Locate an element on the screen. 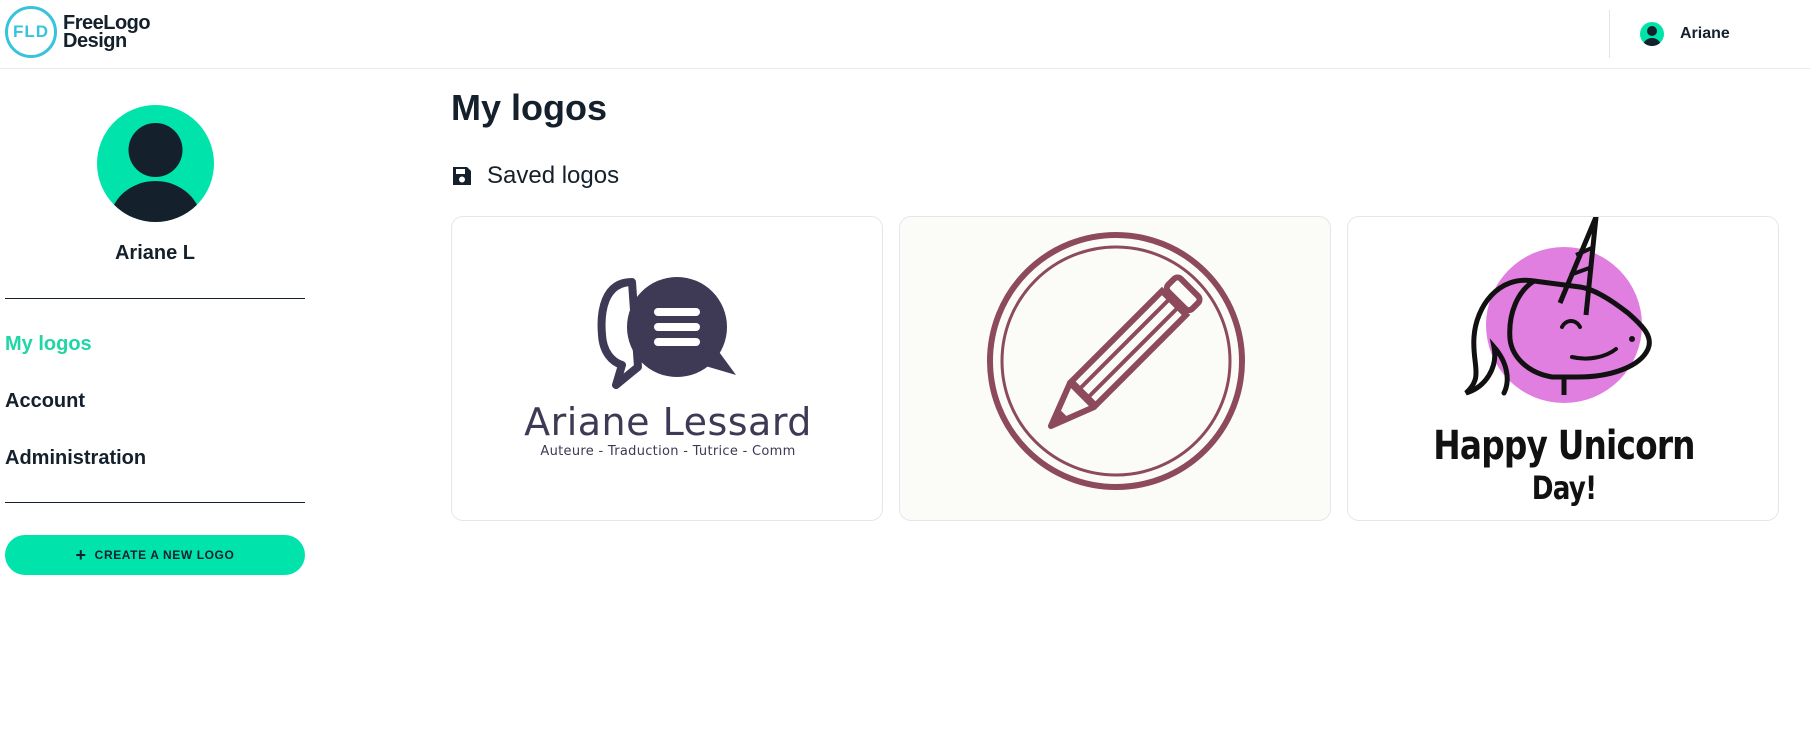 This screenshot has width=1810, height=733. saved-logos-heading: Saved logos is located at coordinates (535, 176).